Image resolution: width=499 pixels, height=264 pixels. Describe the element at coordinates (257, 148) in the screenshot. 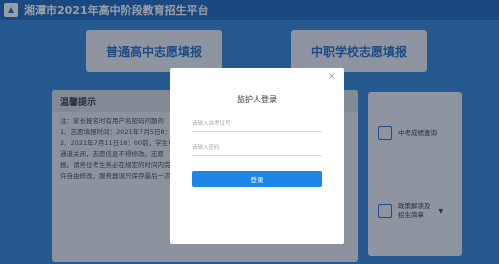

I see `password-input` at that location.